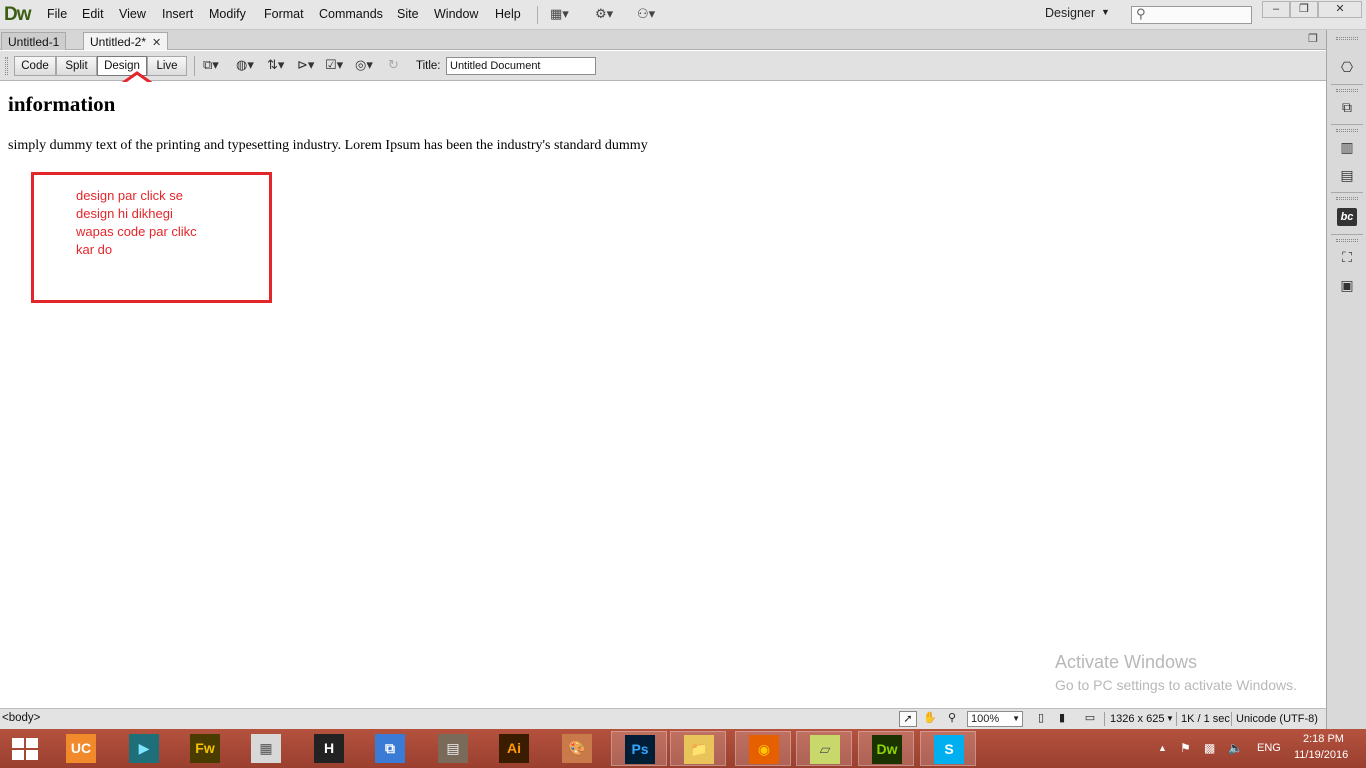 This screenshot has height=768, width=1366. What do you see at coordinates (1347, 217) in the screenshot?
I see `business-catalyst-icon: bc` at bounding box center [1347, 217].